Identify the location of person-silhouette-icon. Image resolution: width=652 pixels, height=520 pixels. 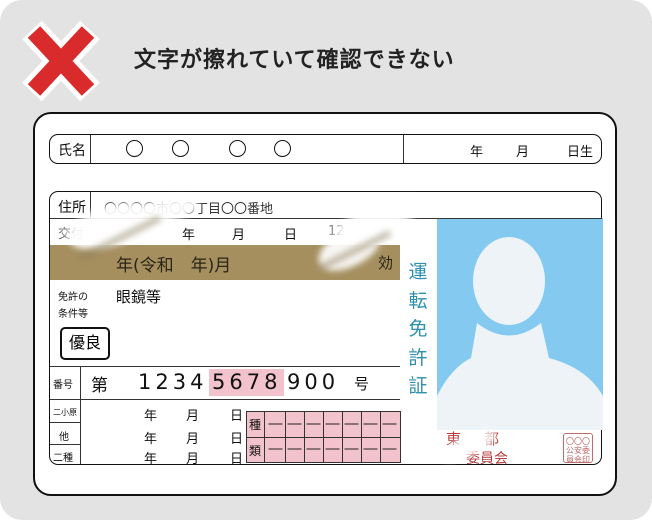
(520, 333).